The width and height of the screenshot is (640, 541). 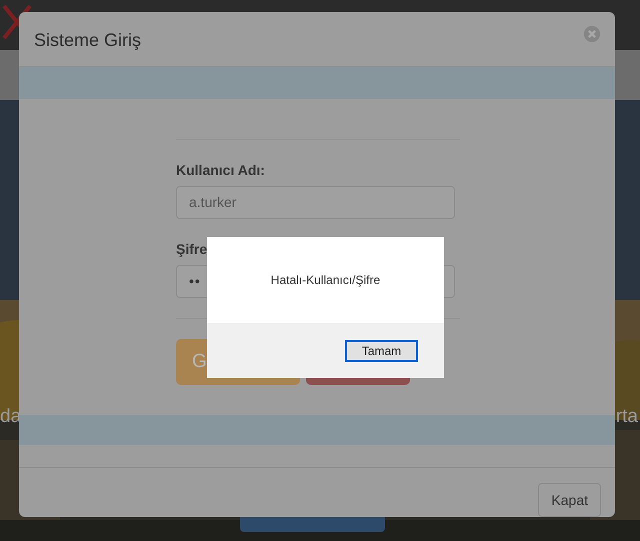 I want to click on field-label: Kullanıcı Adı:, so click(x=221, y=170).